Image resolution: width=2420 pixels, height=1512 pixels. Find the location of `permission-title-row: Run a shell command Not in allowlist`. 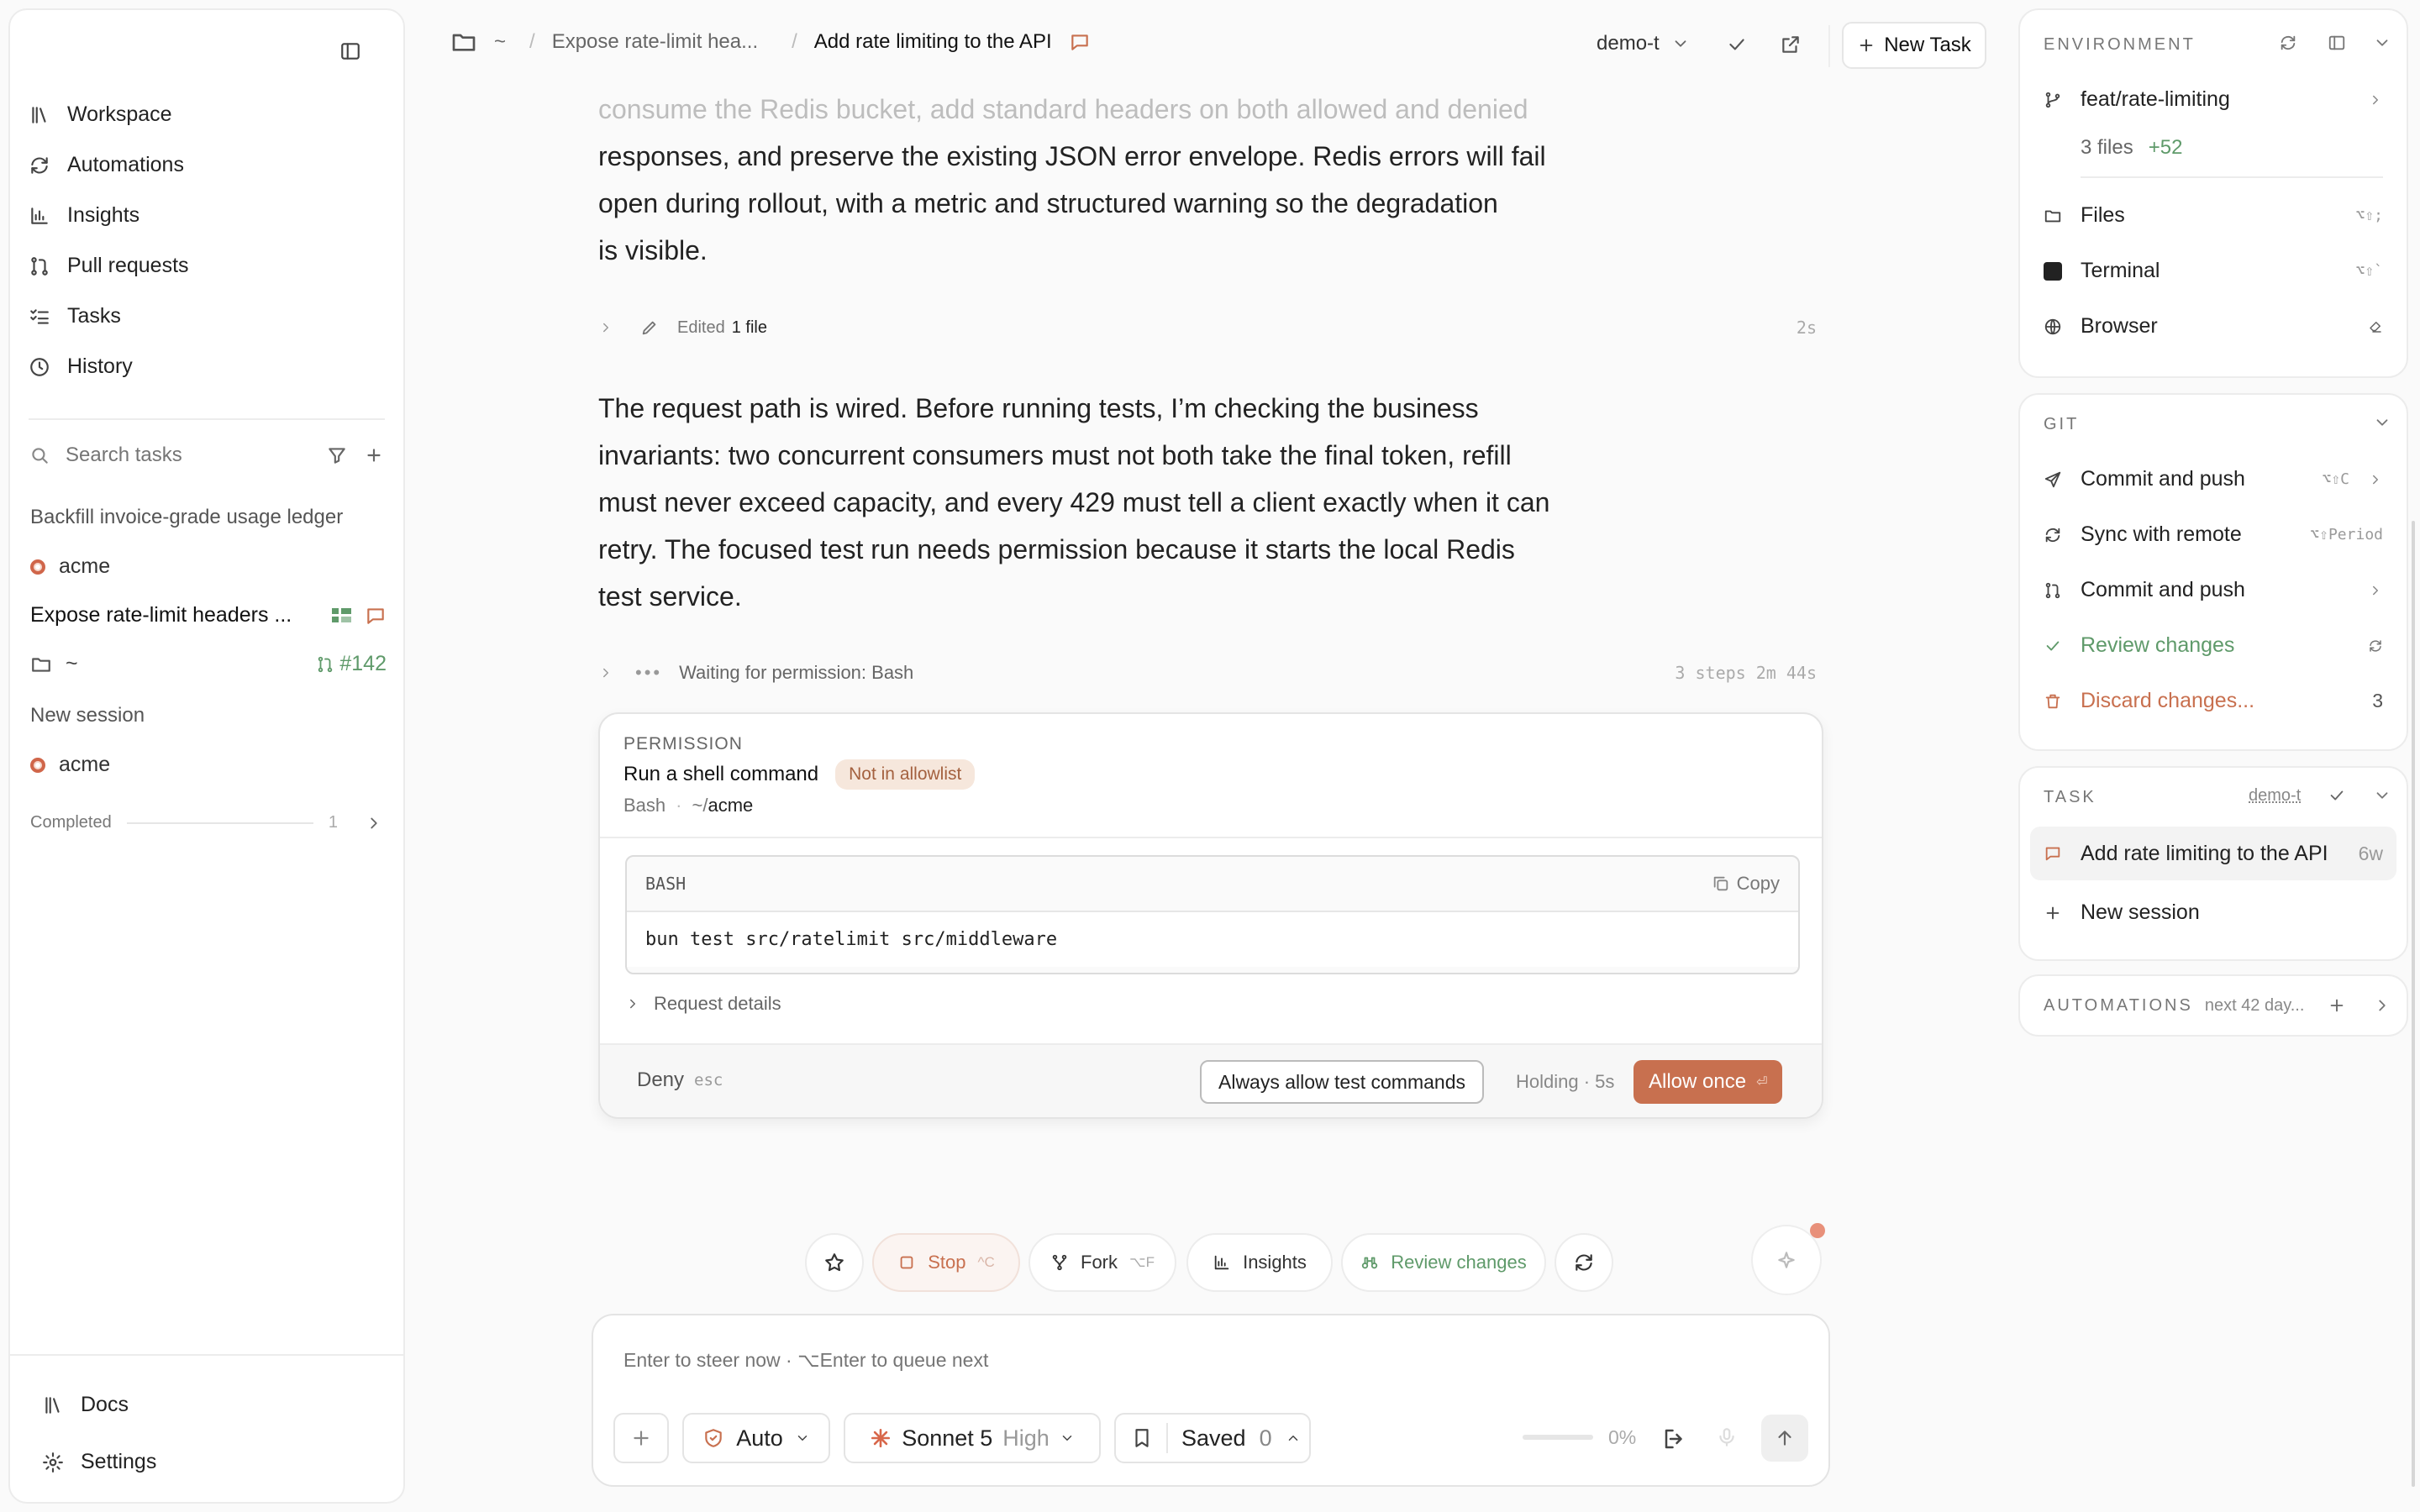

permission-title-row: Run a shell command Not in allowlist is located at coordinates (799, 774).